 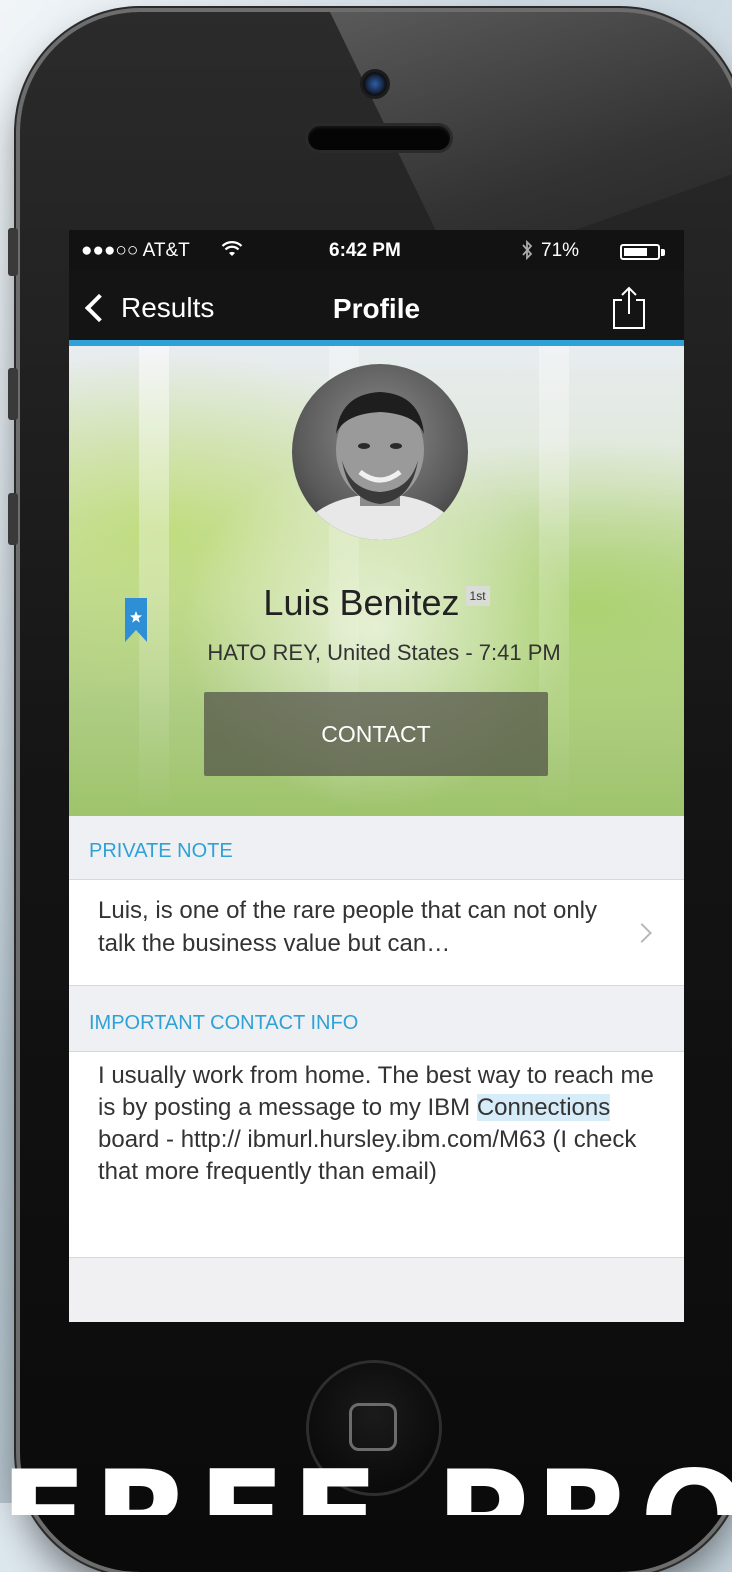 I want to click on battery-icon, so click(x=640, y=252).